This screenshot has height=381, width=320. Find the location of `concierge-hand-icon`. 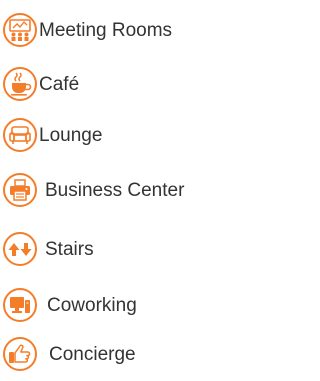

concierge-hand-icon is located at coordinates (20, 353).